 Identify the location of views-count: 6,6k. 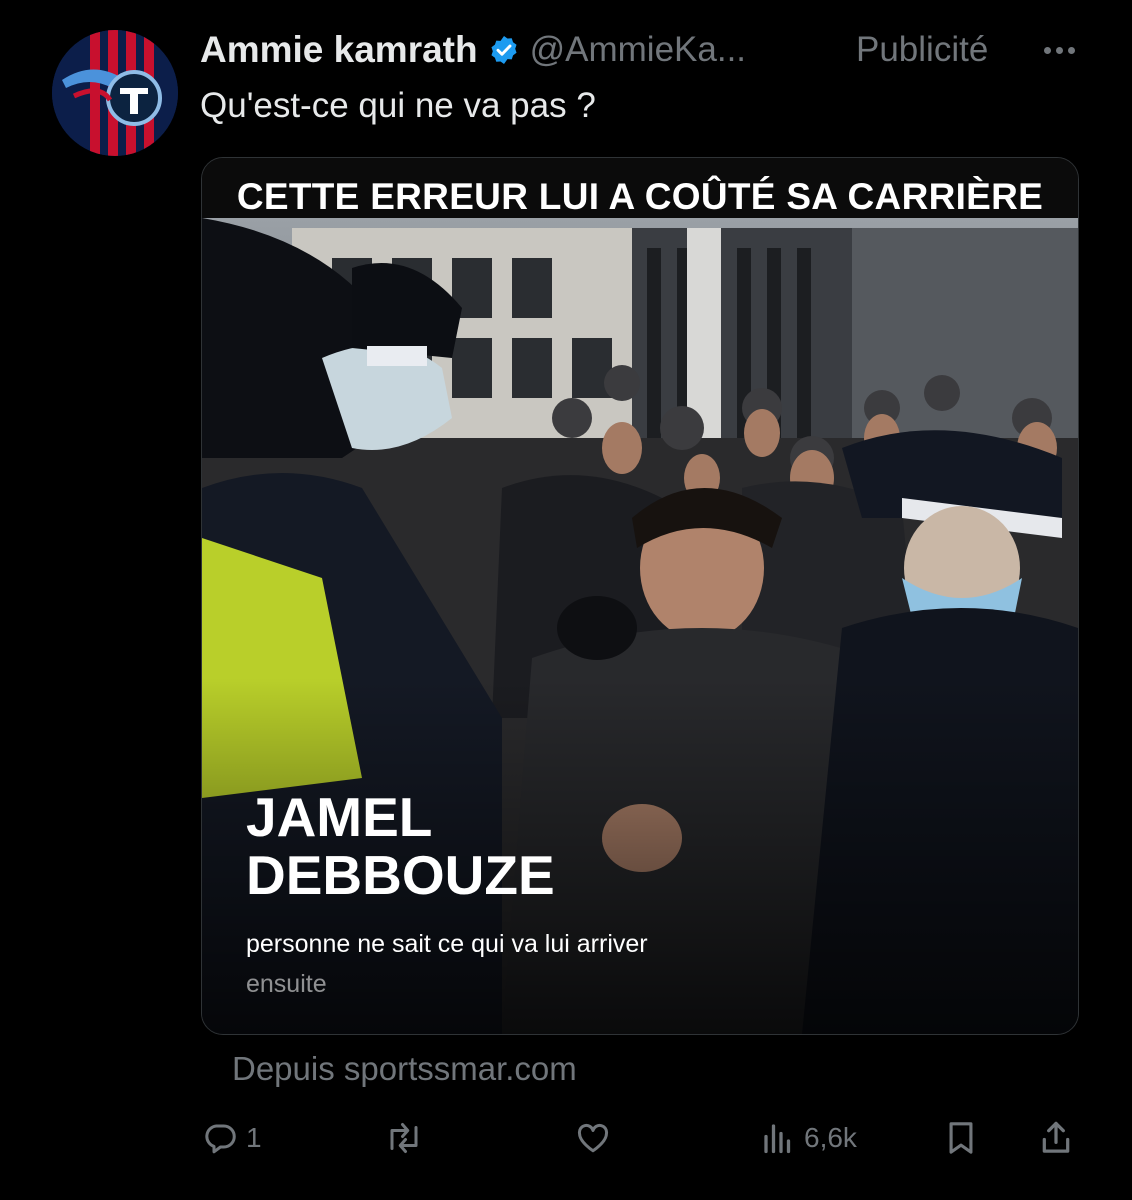
(830, 1137).